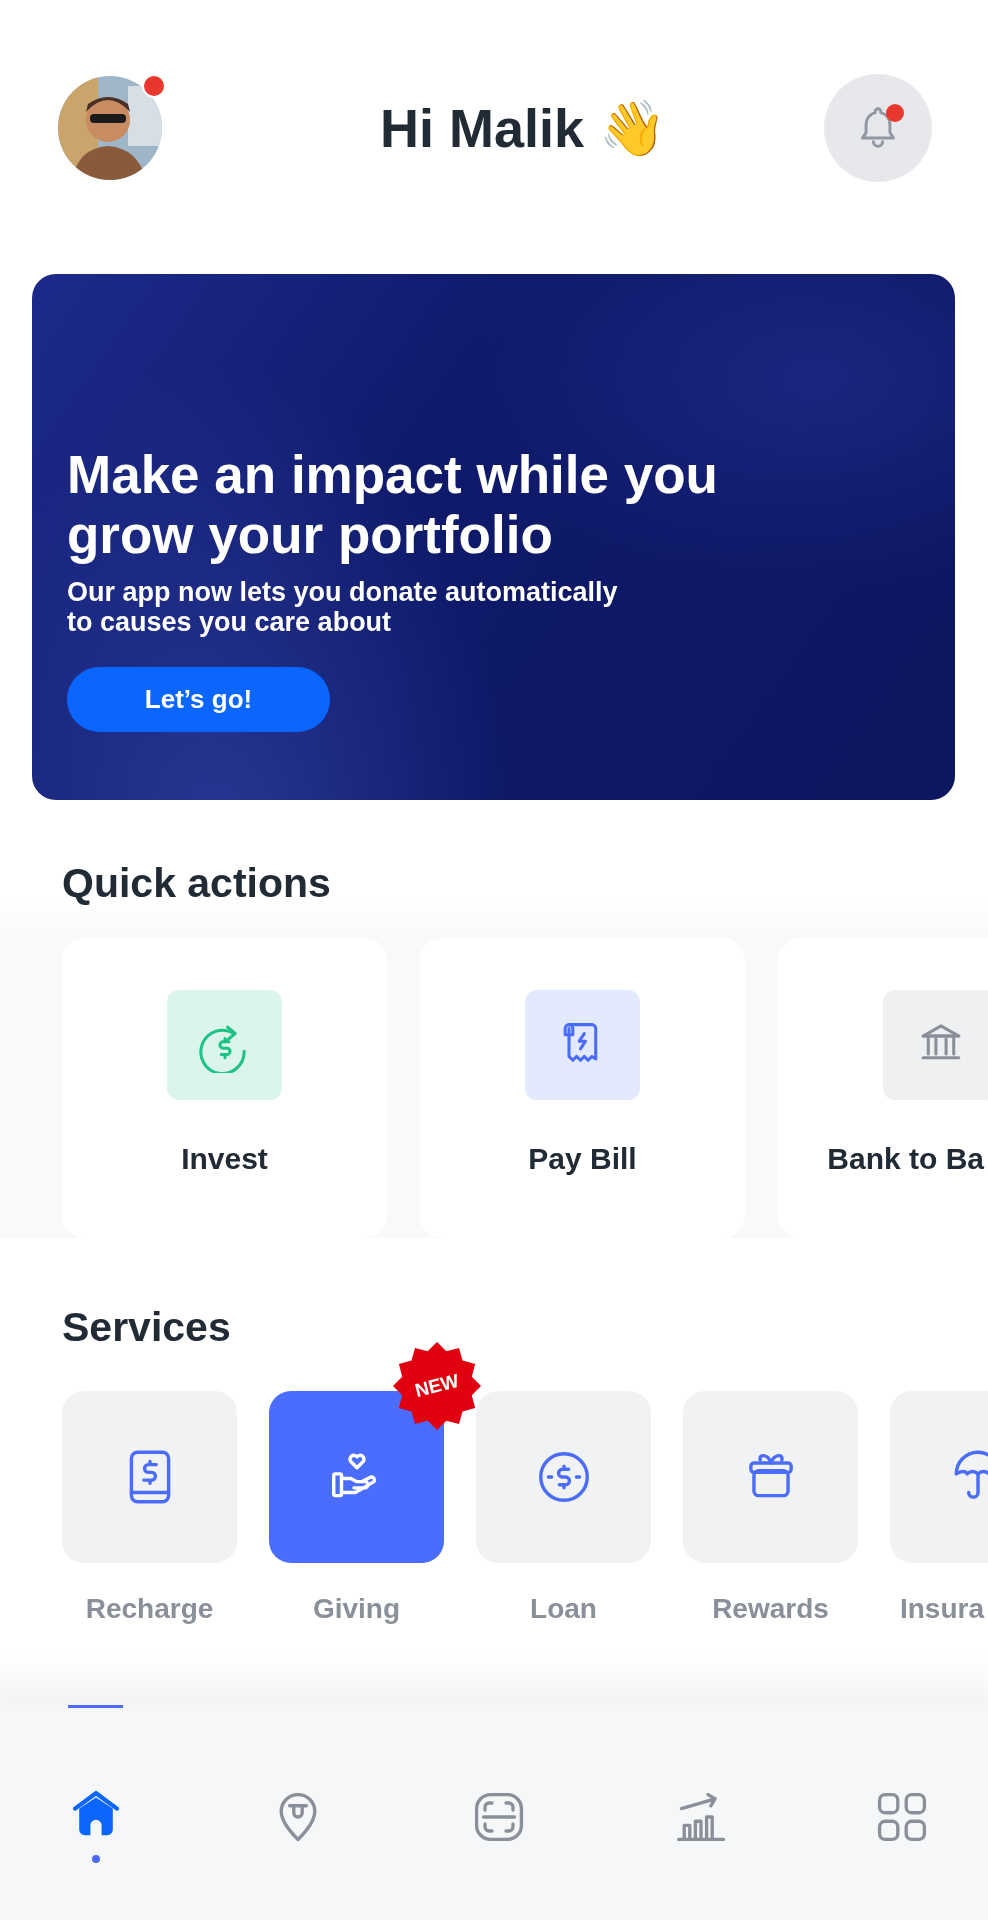 The width and height of the screenshot is (988, 1920). What do you see at coordinates (523, 128) in the screenshot?
I see `greeting-title: Hi Malik 👋` at bounding box center [523, 128].